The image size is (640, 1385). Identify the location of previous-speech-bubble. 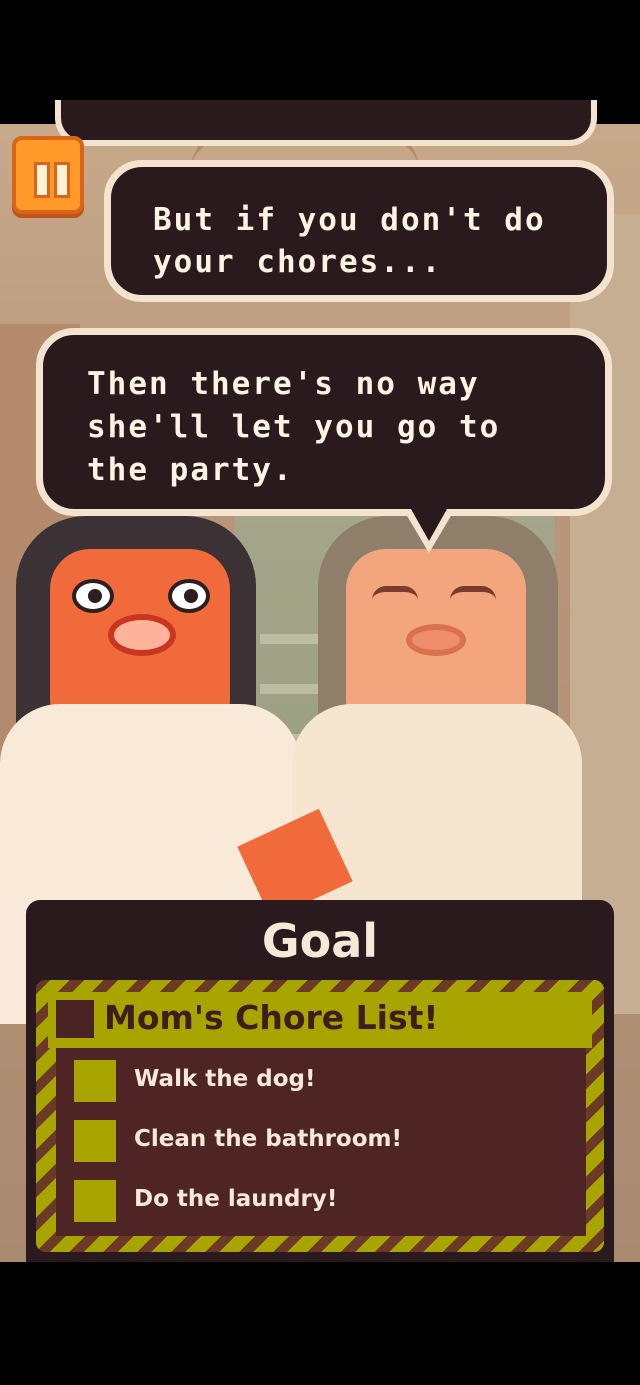
(326, 123).